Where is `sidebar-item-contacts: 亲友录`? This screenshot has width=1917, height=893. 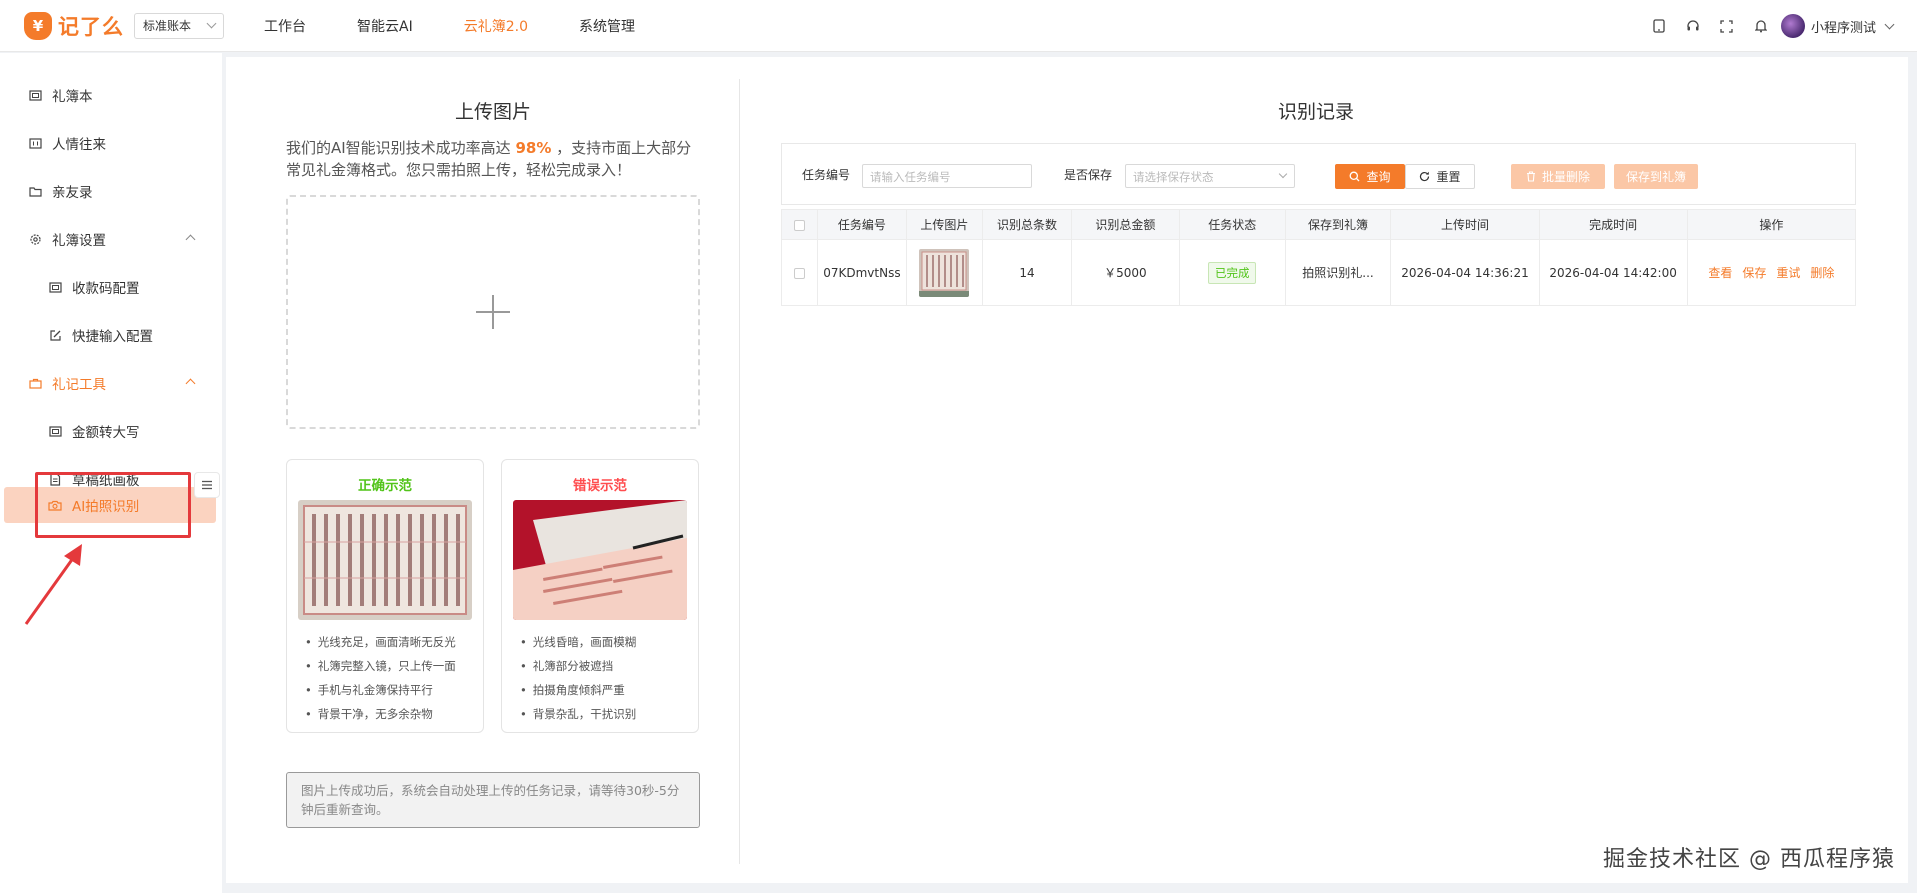
sidebar-item-contacts: 亲友录 is located at coordinates (111, 191).